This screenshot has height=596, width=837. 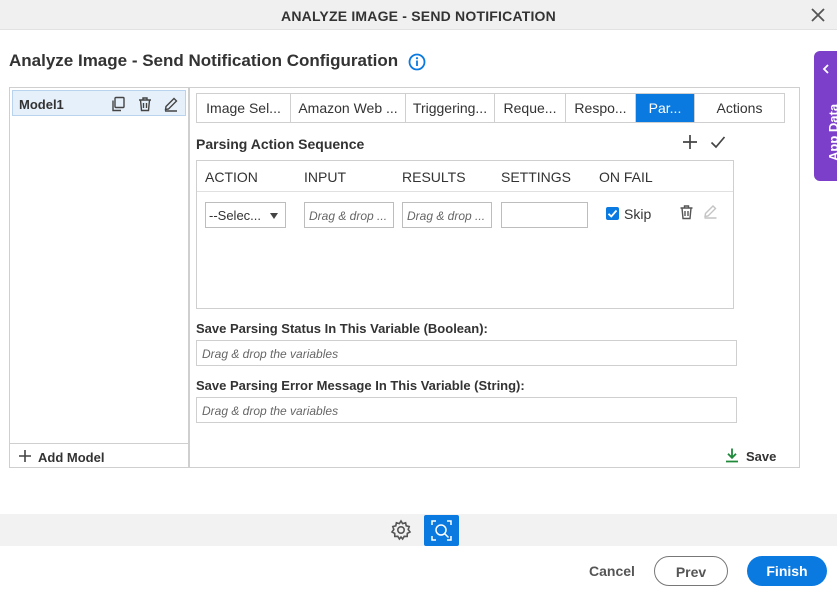 I want to click on error-variable-field: Drag & drop the variables, so click(x=466, y=410).